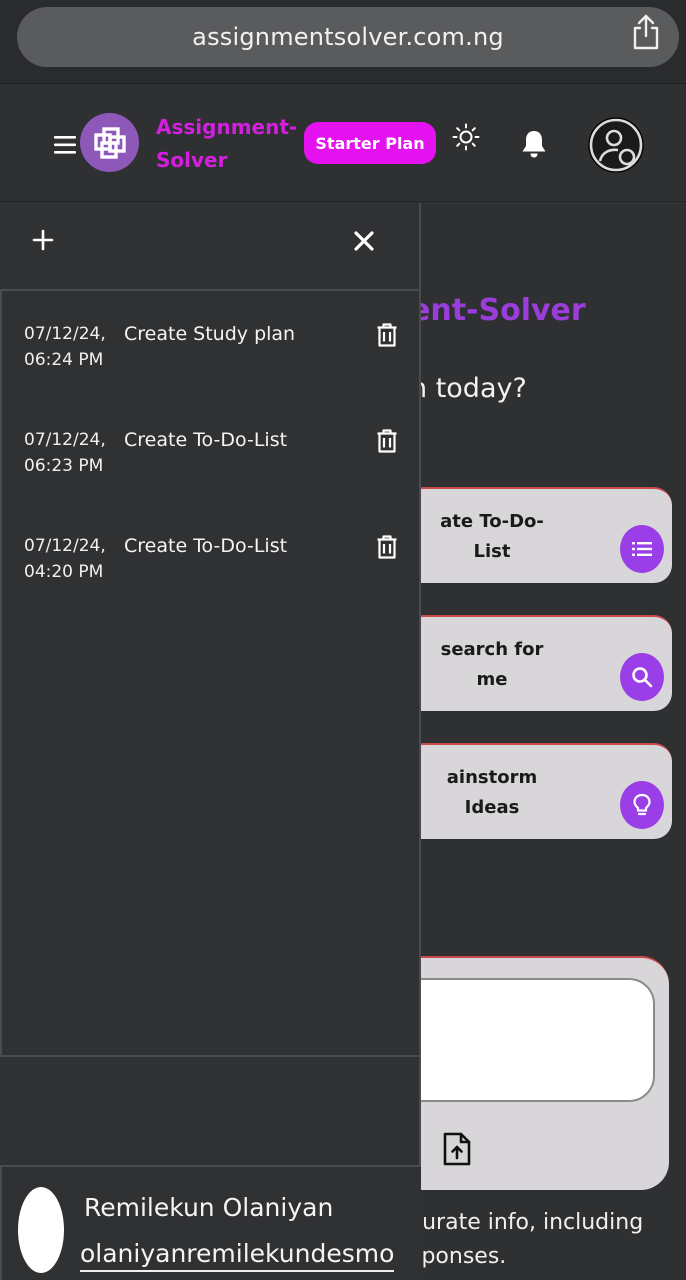  What do you see at coordinates (64, 360) in the screenshot?
I see `history-time-line: 06:24 PM` at bounding box center [64, 360].